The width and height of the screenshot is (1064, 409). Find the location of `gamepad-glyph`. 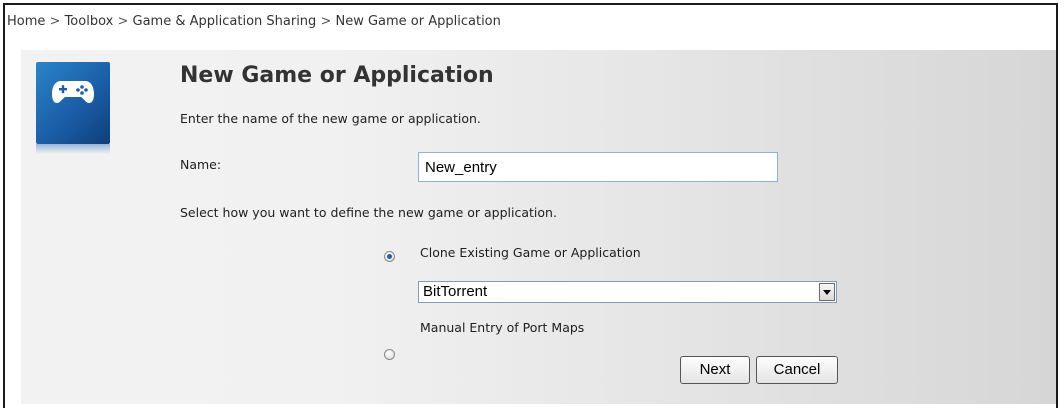

gamepad-glyph is located at coordinates (73, 92).